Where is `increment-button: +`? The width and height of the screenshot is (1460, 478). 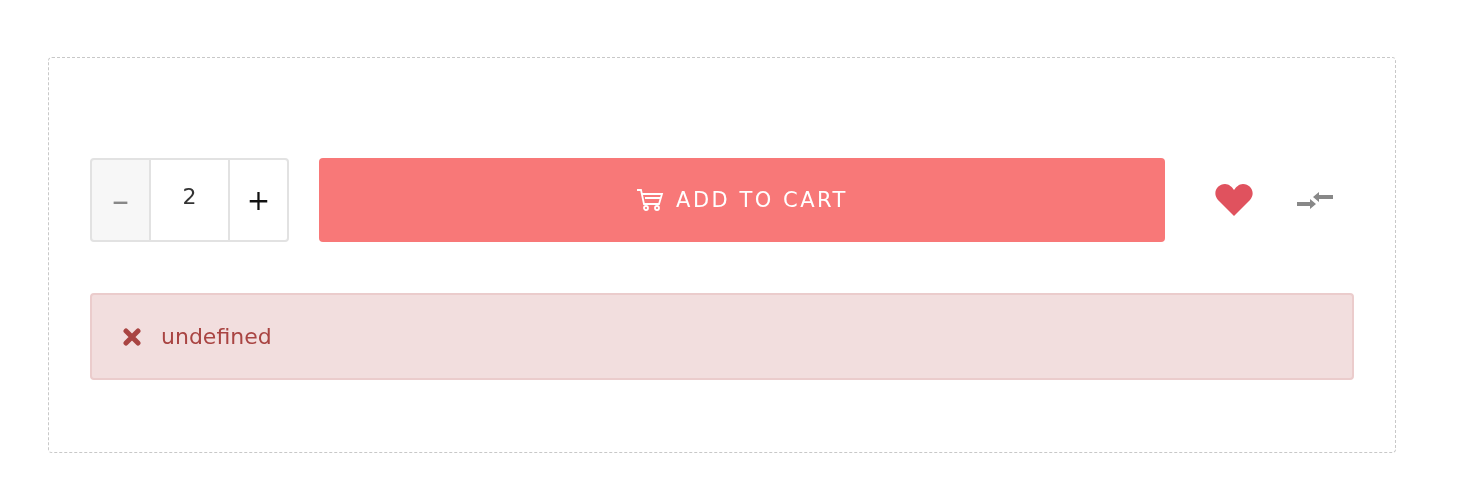
increment-button: + is located at coordinates (258, 200).